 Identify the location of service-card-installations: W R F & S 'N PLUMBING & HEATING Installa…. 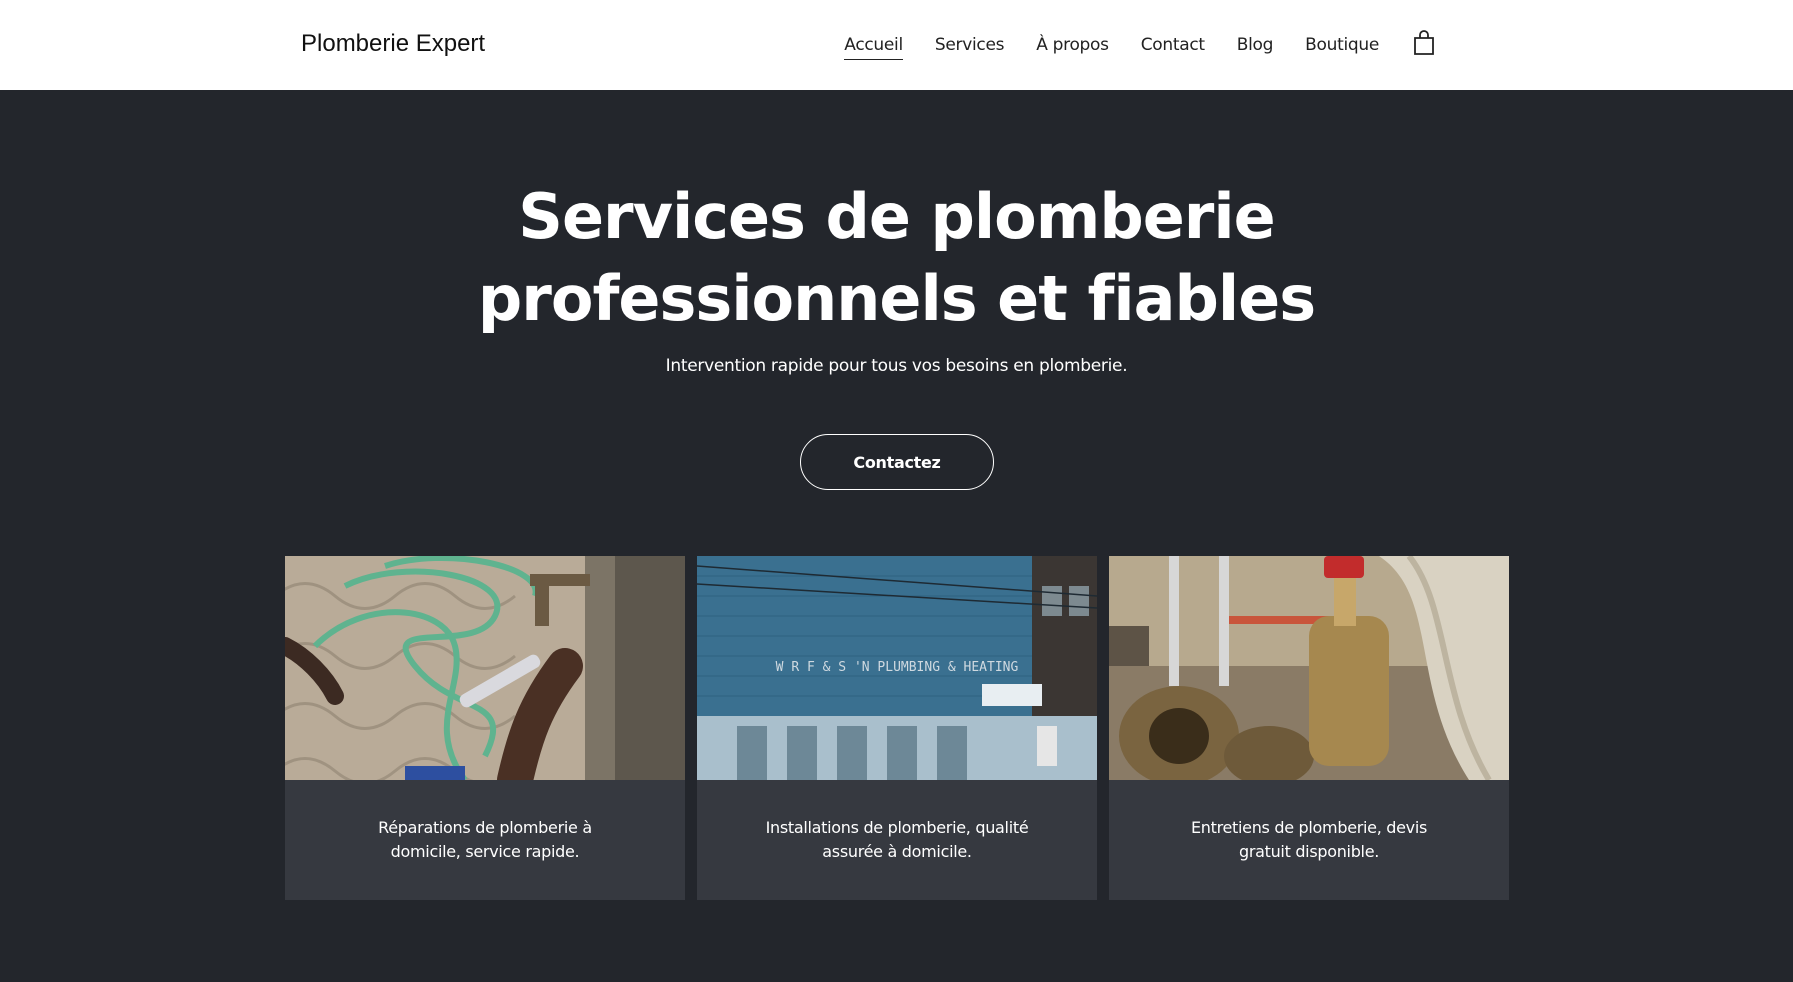
(897, 728).